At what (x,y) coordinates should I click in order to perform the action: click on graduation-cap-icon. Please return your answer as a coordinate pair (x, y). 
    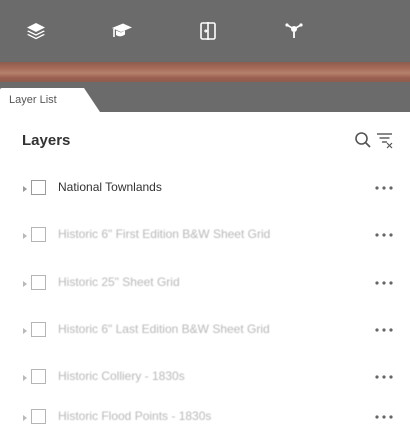
    Looking at the image, I should click on (122, 30).